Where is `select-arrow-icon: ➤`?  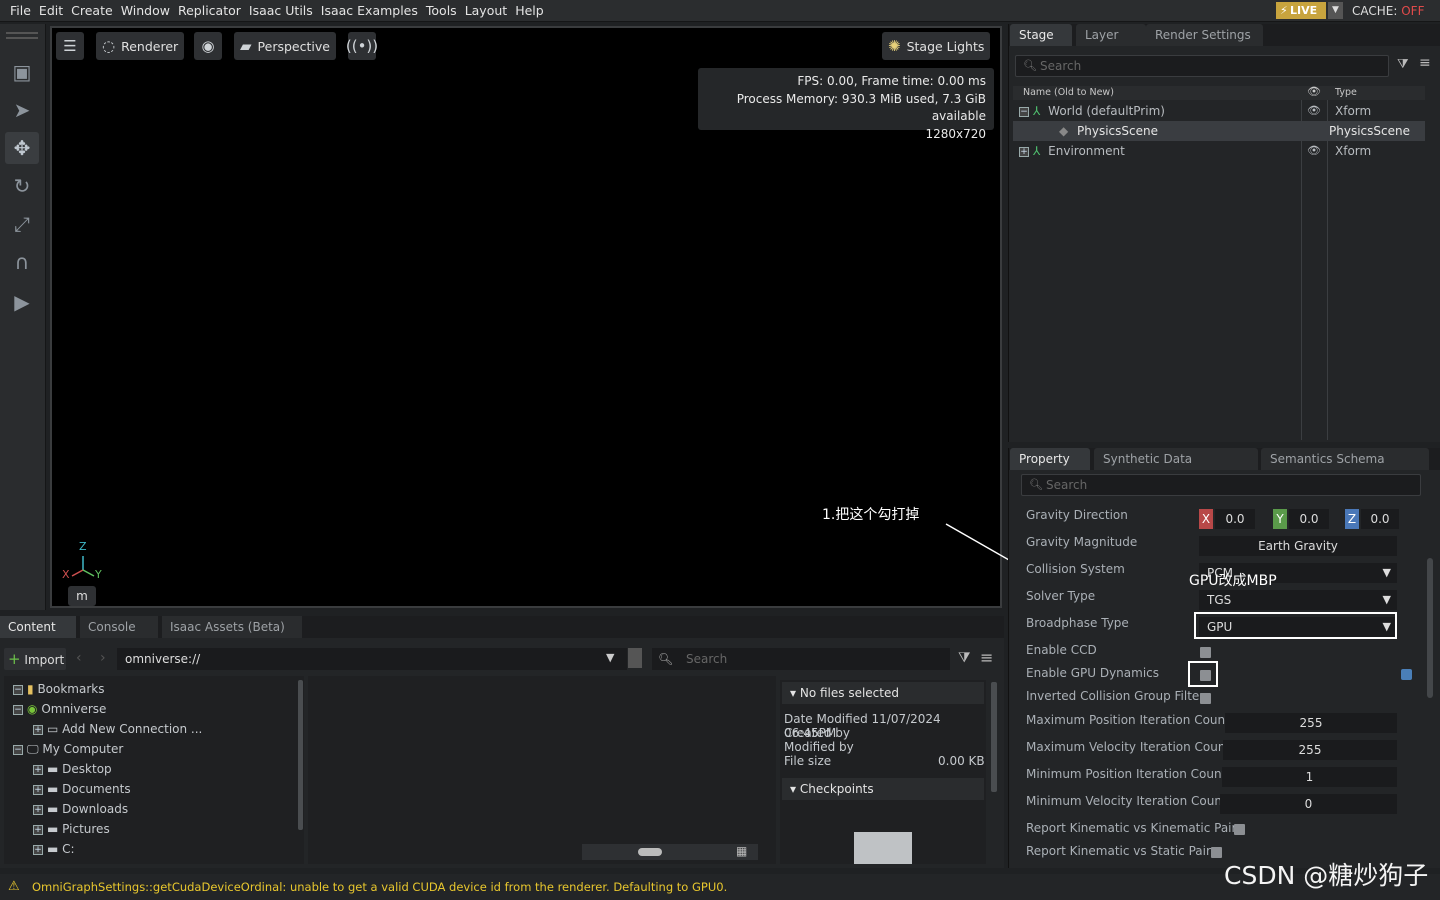
select-arrow-icon: ➤ is located at coordinates (22, 110).